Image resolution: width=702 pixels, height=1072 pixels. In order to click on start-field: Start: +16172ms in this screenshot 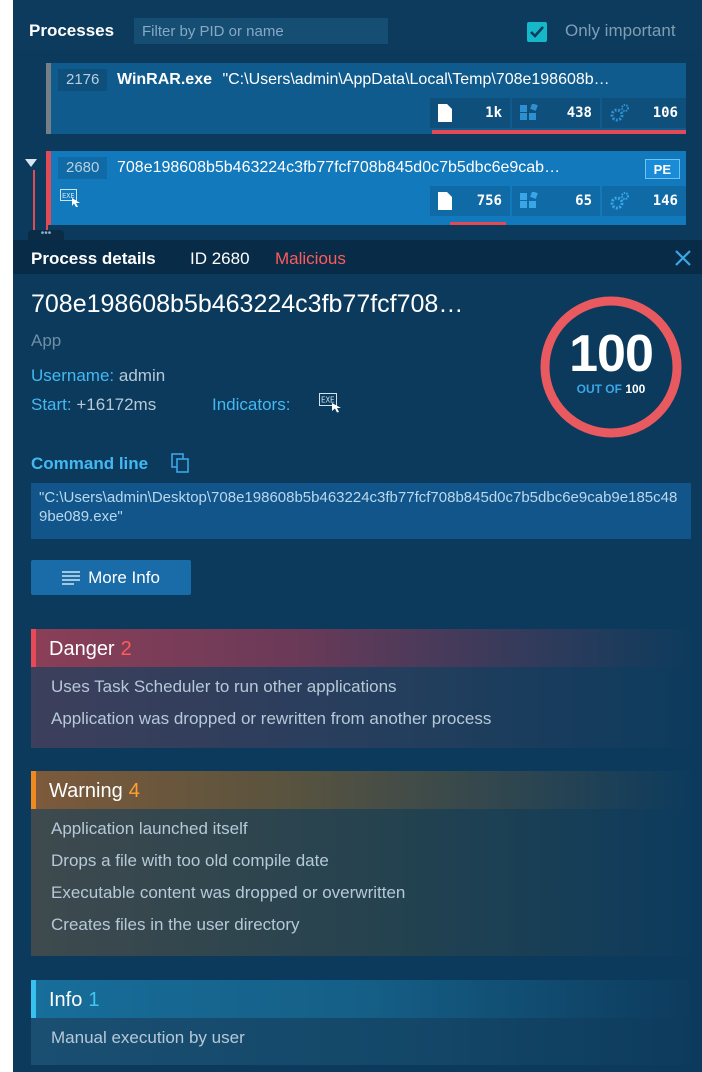, I will do `click(93, 405)`.